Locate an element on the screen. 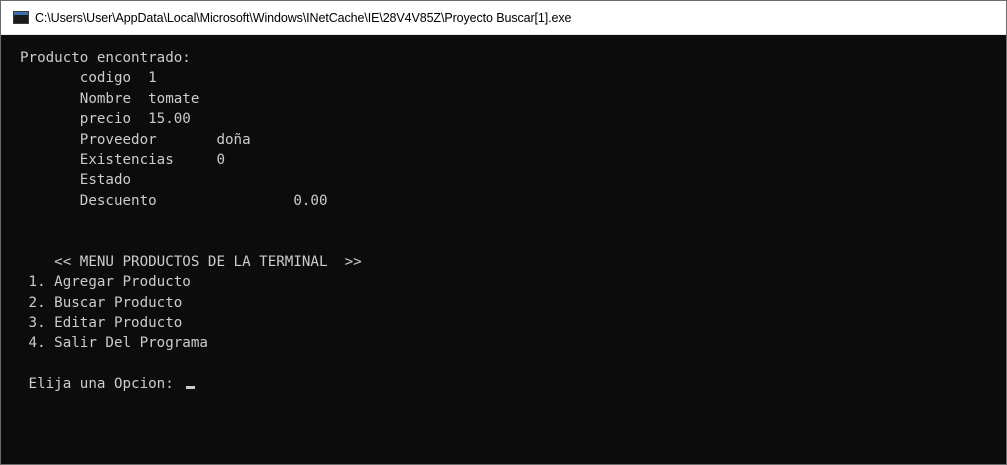 The width and height of the screenshot is (1007, 465). field-estado: Estado is located at coordinates (76, 180).